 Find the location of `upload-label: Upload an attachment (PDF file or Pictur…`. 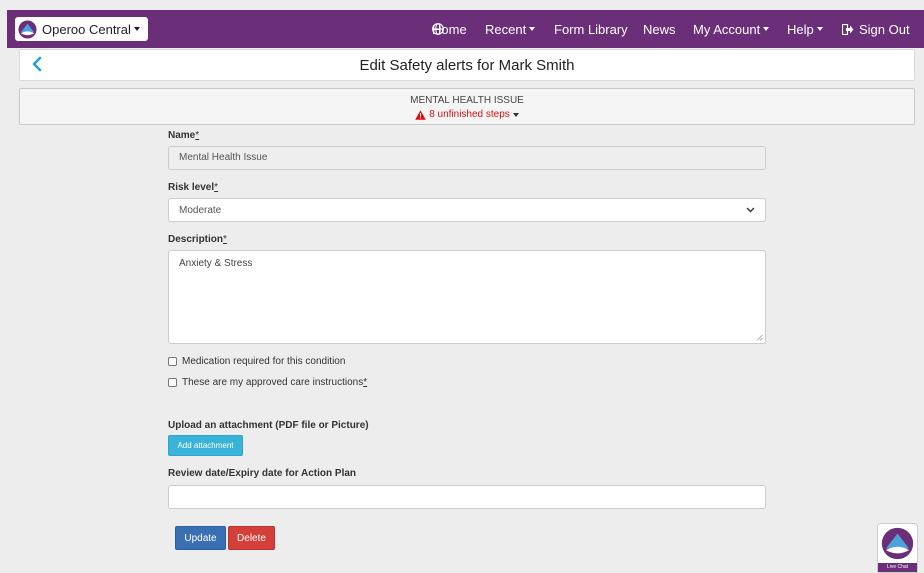

upload-label: Upload an attachment (PDF file or Pictur… is located at coordinates (268, 425).